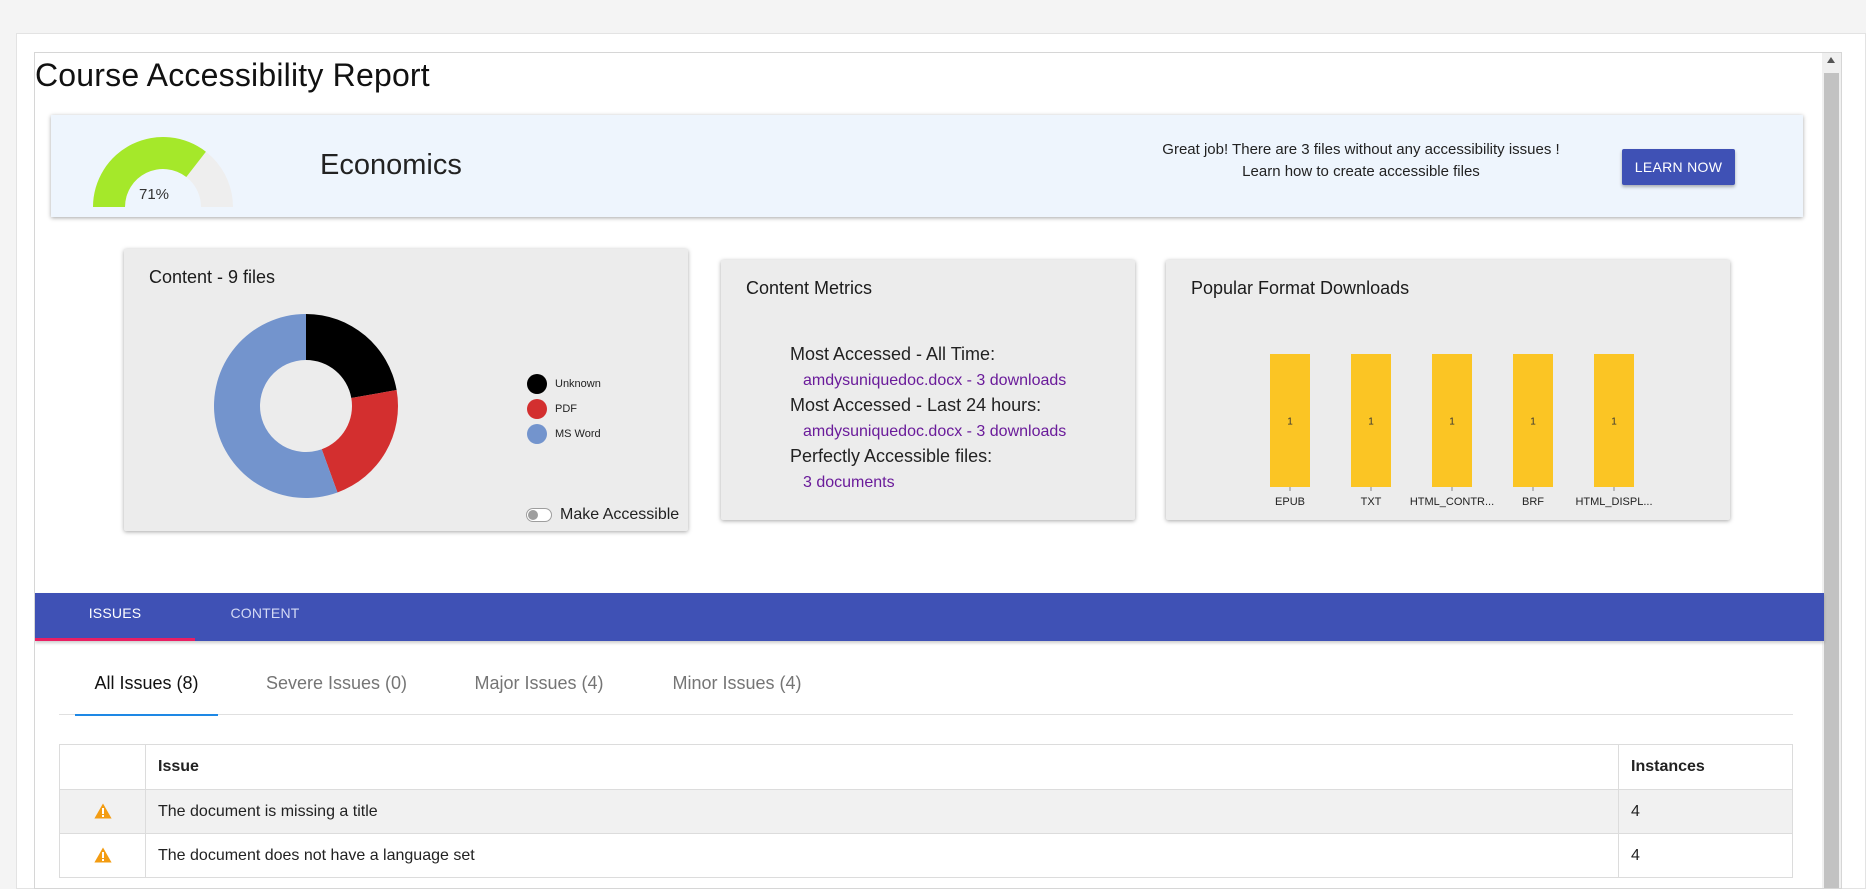 This screenshot has height=889, width=1866. What do you see at coordinates (533, 515) in the screenshot?
I see `toggle-knob` at bounding box center [533, 515].